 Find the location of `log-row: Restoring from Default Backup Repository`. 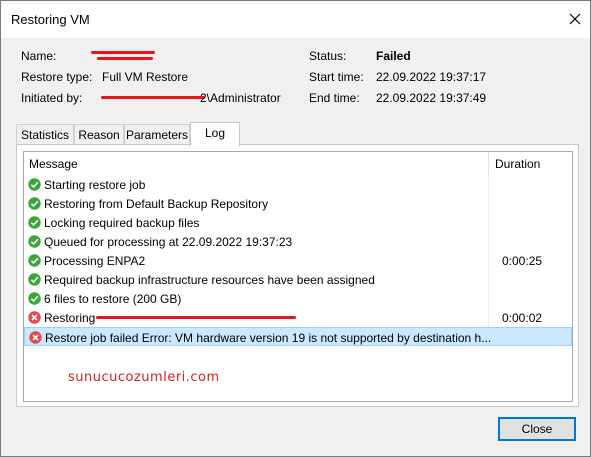

log-row: Restoring from Default Backup Repository is located at coordinates (298, 203).